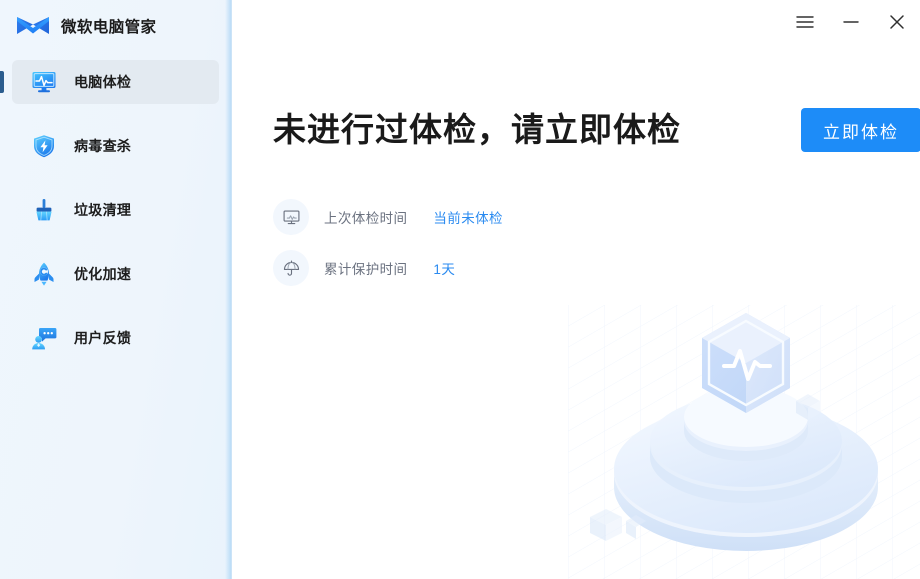  I want to click on sidebar-item-label: 病毒查杀, so click(103, 146).